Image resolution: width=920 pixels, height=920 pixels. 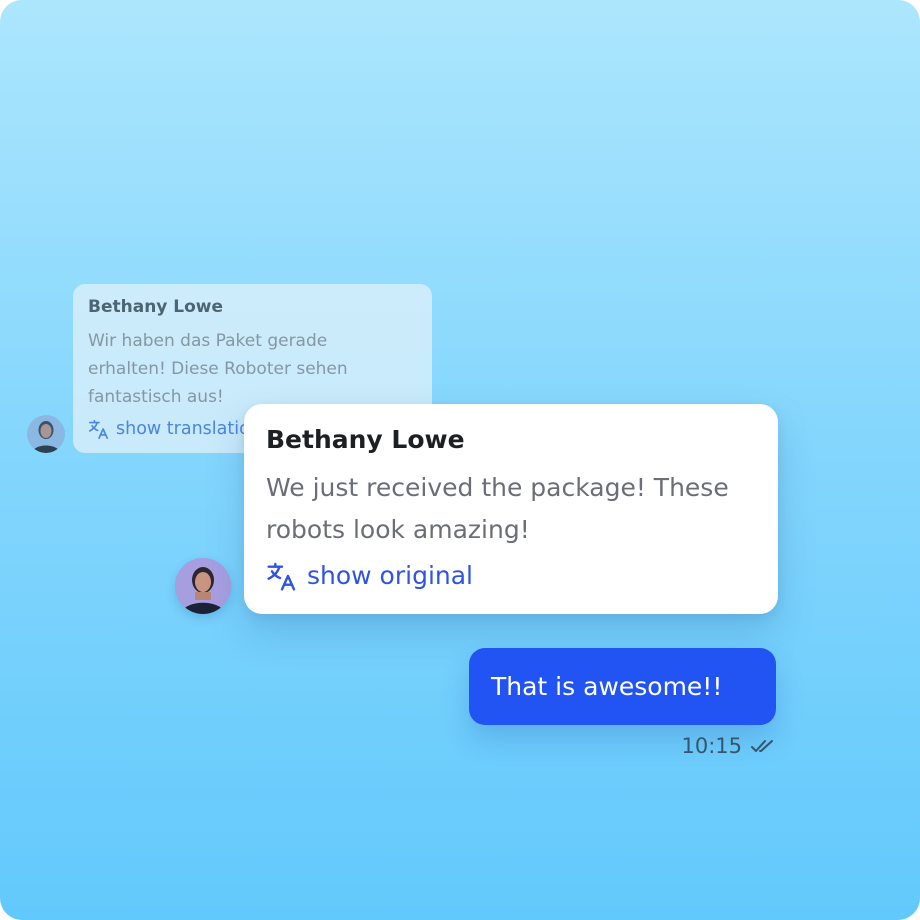 I want to click on show-original-label: show original, so click(x=390, y=575).